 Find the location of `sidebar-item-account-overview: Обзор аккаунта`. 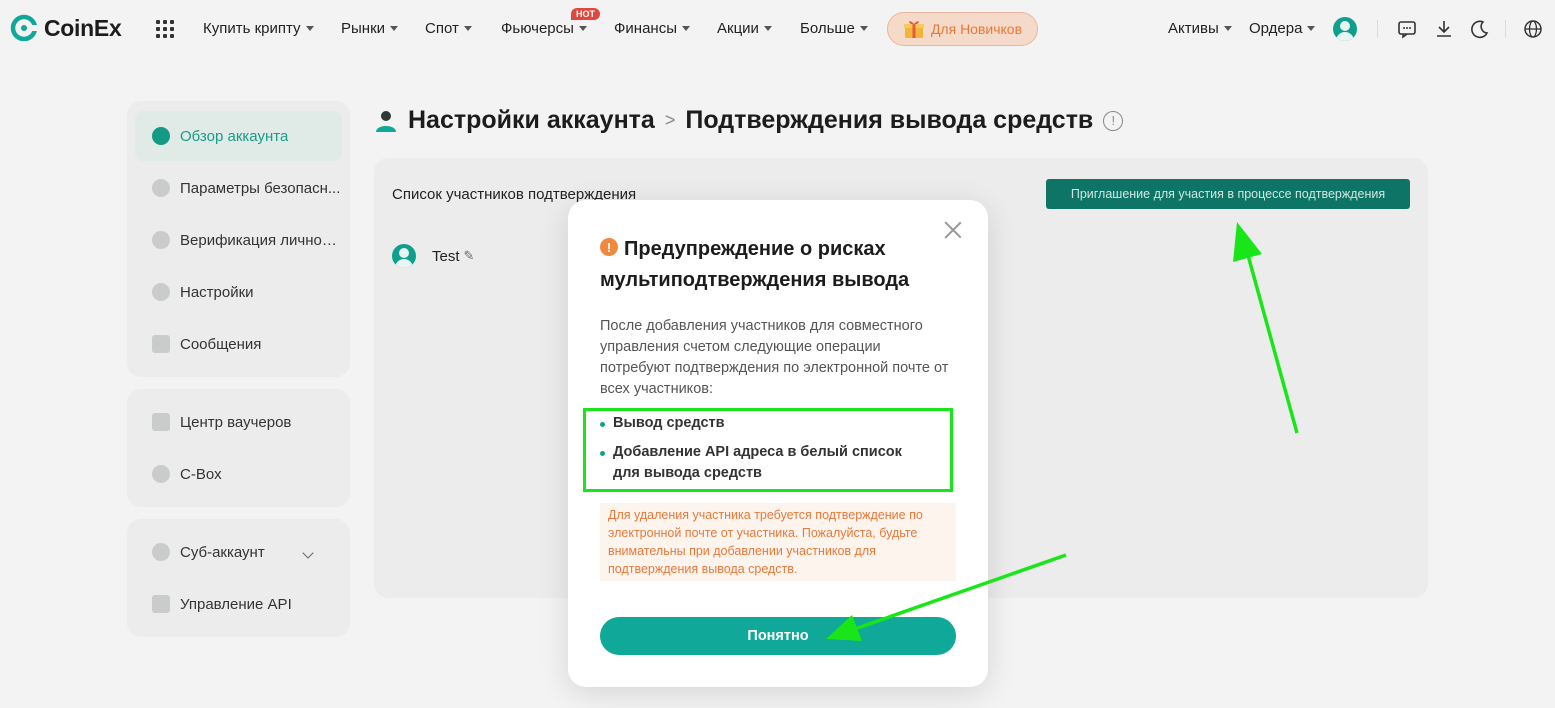

sidebar-item-account-overview: Обзор аккаунта is located at coordinates (238, 136).